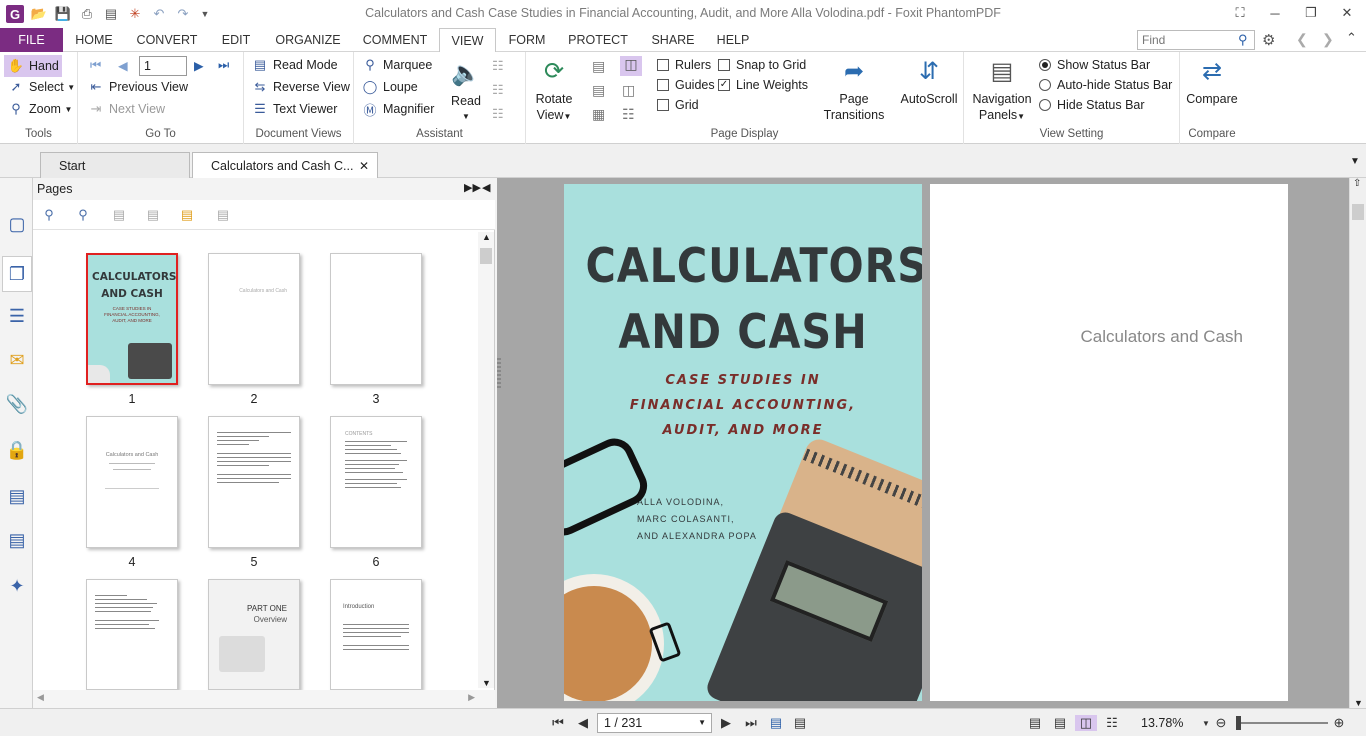 Image resolution: width=1366 pixels, height=736 pixels. What do you see at coordinates (223, 215) in the screenshot?
I see `delete-page-icon: ▤` at bounding box center [223, 215].